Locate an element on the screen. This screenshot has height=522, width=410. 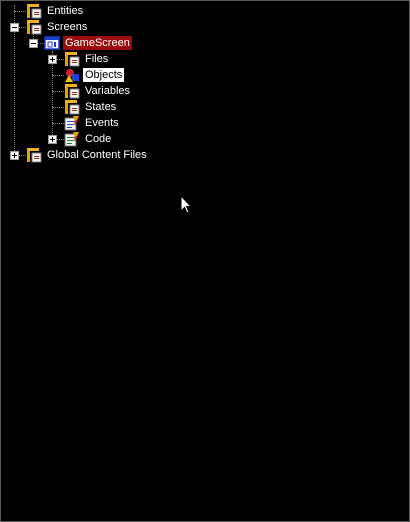
mouse-pointer-icon is located at coordinates (186, 205).